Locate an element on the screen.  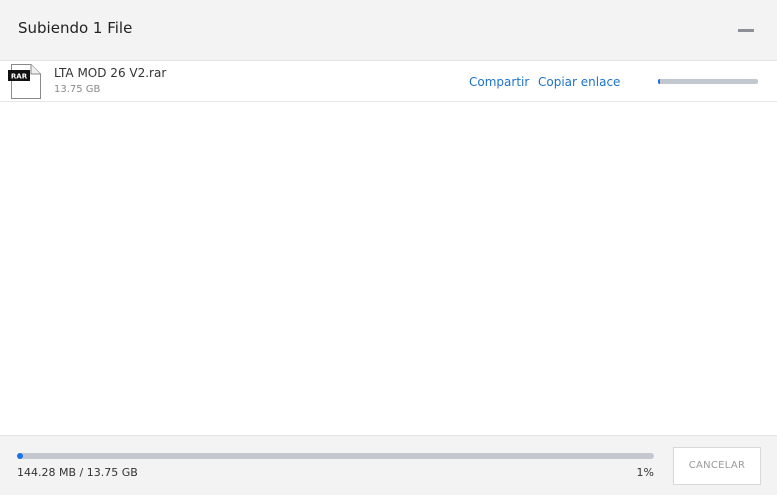
minimize-icon is located at coordinates (746, 30).